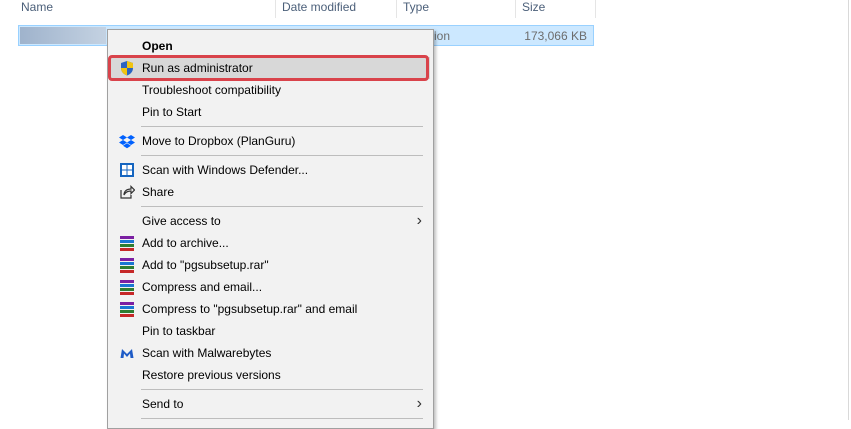 Image resolution: width=851 pixels, height=429 pixels. Describe the element at coordinates (268, 68) in the screenshot. I see `annotation-highlight-box` at that location.